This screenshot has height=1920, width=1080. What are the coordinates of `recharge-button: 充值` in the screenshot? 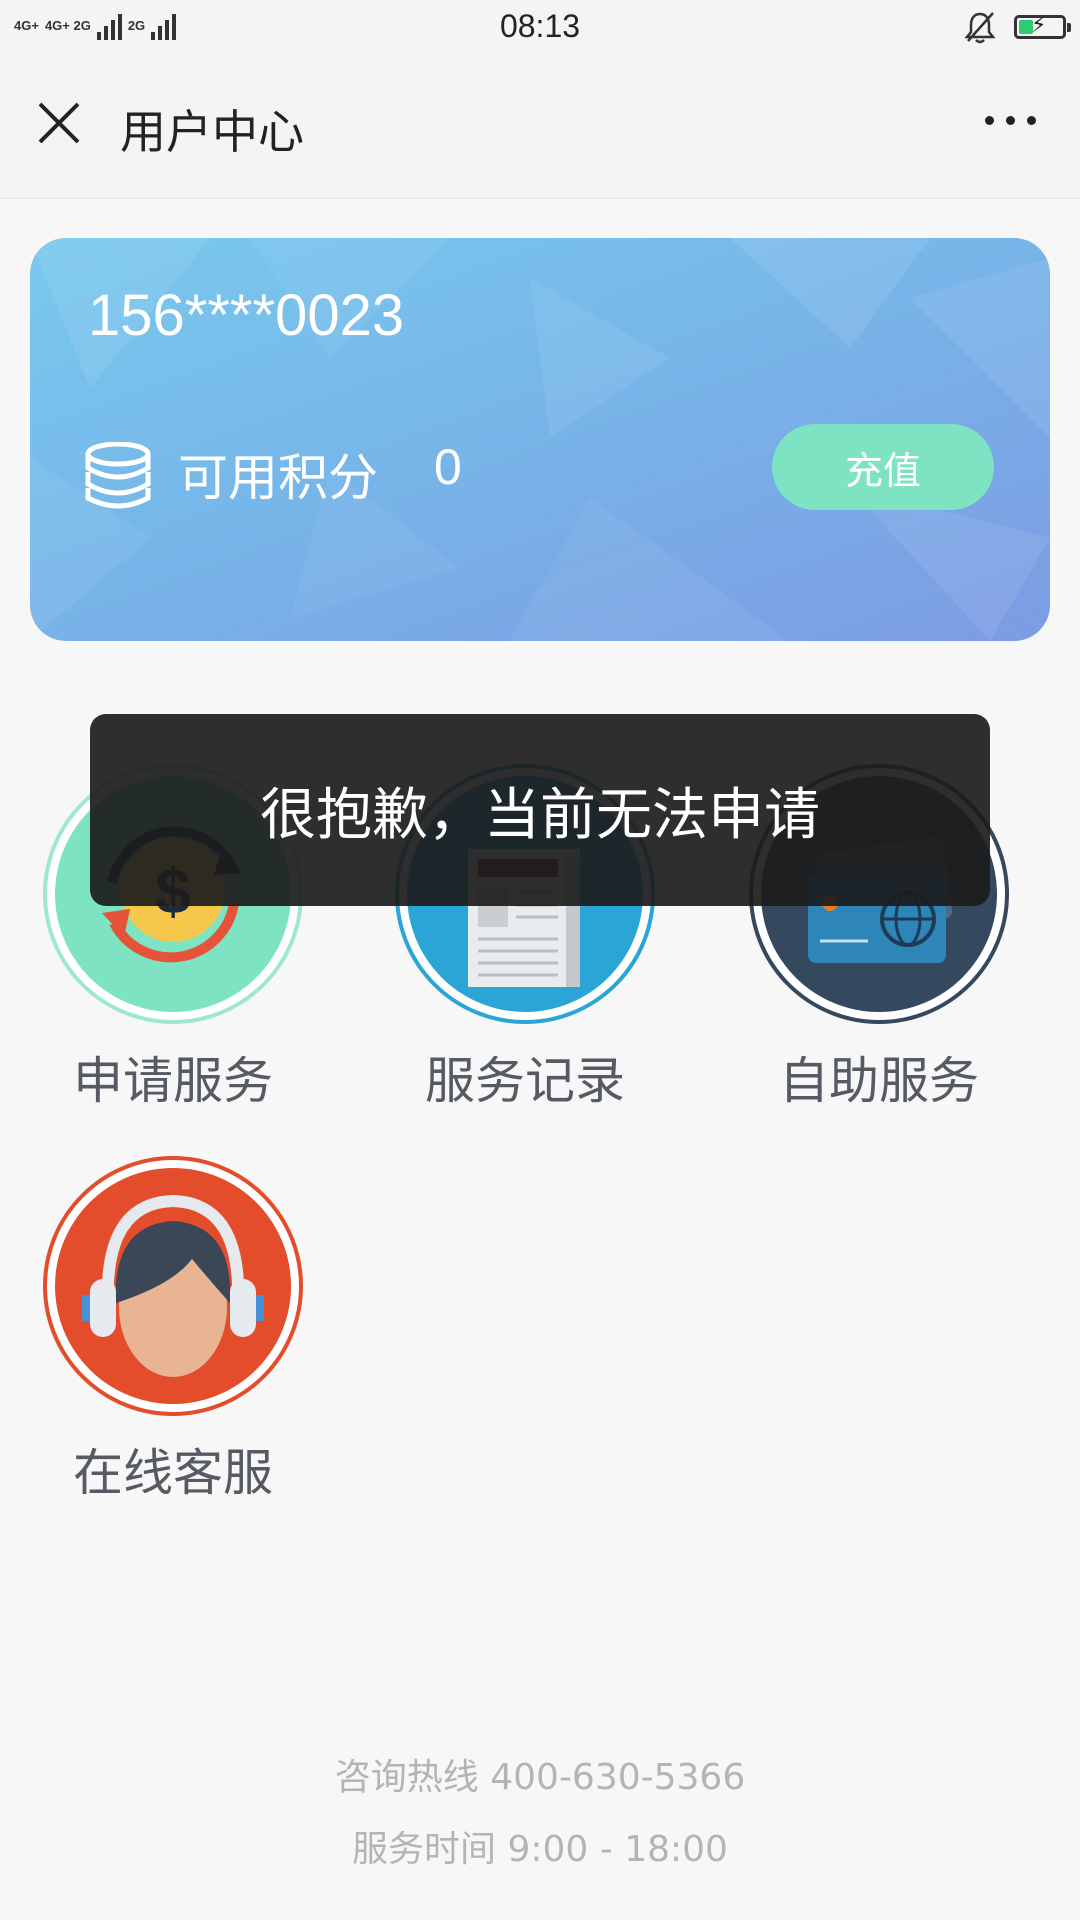 It's located at (883, 467).